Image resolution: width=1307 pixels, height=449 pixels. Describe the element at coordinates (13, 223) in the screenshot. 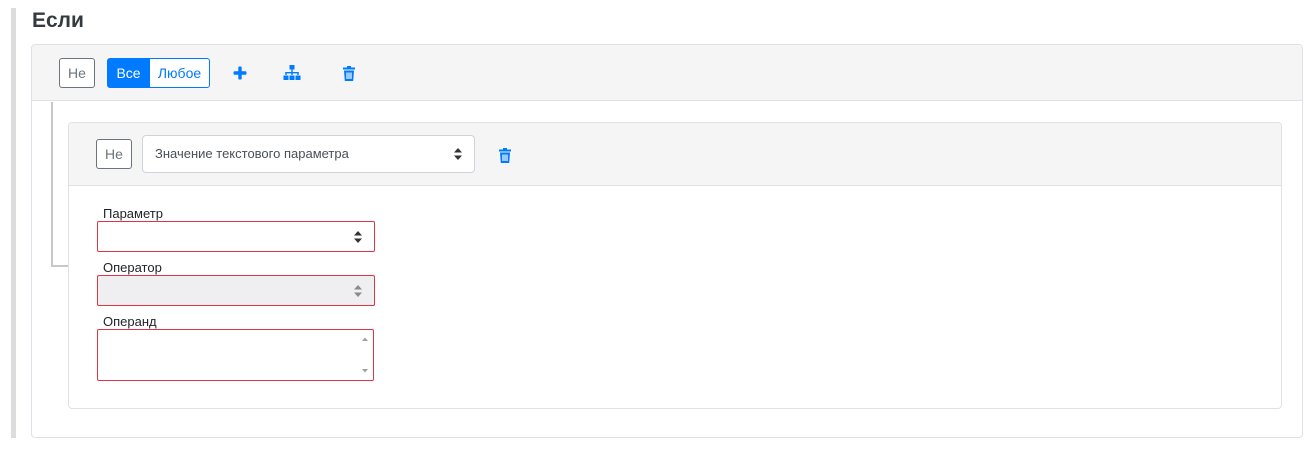

I see `section-left-rule` at that location.